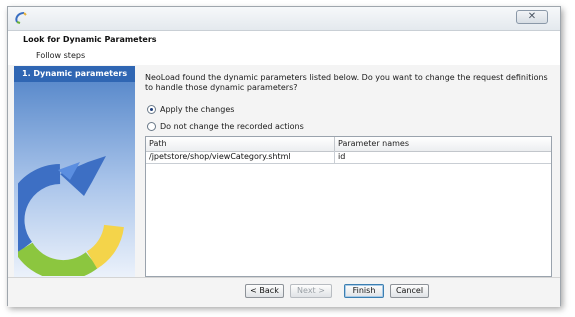 The width and height of the screenshot is (575, 317). I want to click on table-header: Path Parameter names, so click(348, 144).